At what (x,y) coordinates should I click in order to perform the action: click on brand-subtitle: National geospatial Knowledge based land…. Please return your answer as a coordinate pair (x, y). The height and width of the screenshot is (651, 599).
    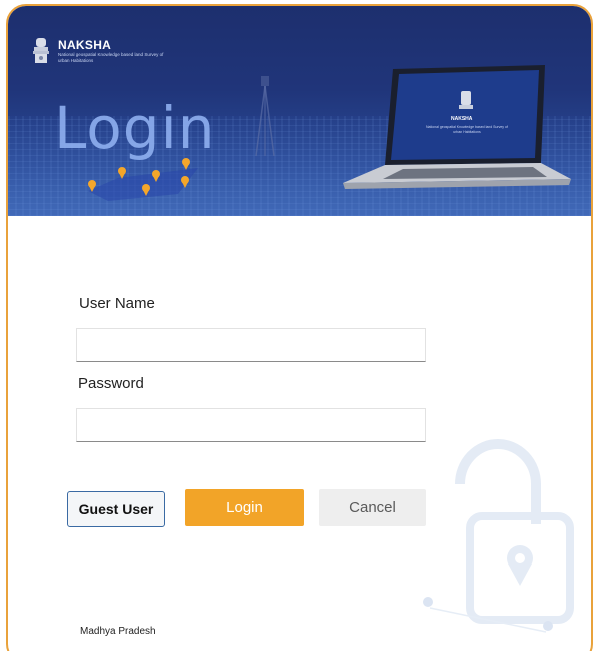
    Looking at the image, I should click on (111, 57).